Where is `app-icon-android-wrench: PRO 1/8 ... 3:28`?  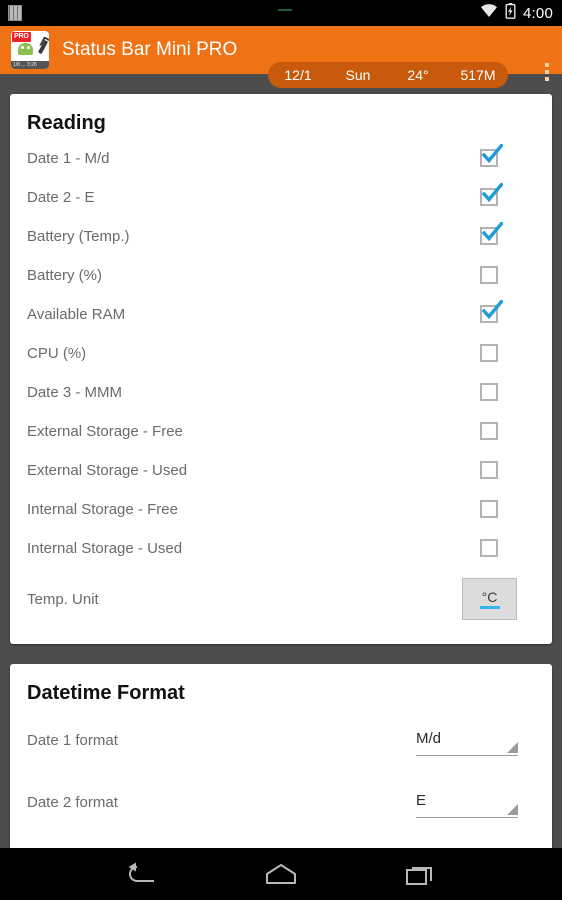
app-icon-android-wrench: PRO 1/8 ... 3:28 is located at coordinates (30, 50).